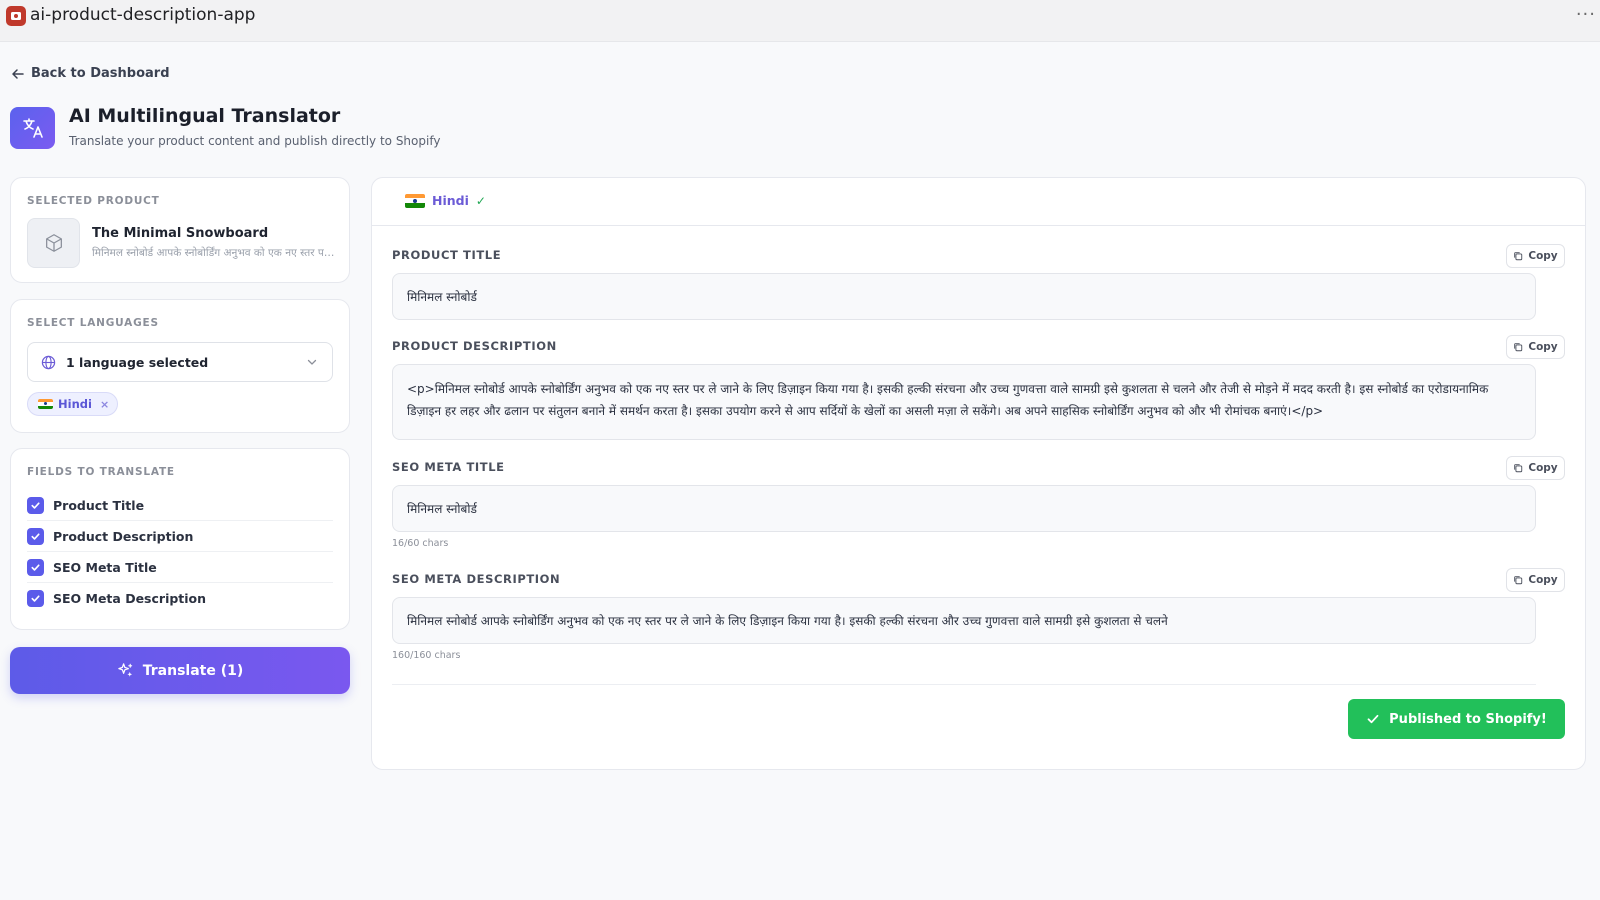 Image resolution: width=1600 pixels, height=900 pixels. I want to click on chip-label: Hindi, so click(75, 404).